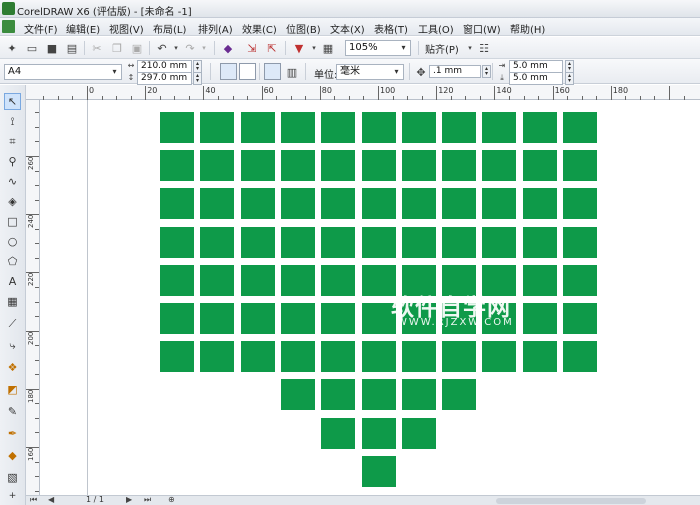  What do you see at coordinates (12, 241) in the screenshot?
I see `ellipse-tool-icon: ○` at bounding box center [12, 241].